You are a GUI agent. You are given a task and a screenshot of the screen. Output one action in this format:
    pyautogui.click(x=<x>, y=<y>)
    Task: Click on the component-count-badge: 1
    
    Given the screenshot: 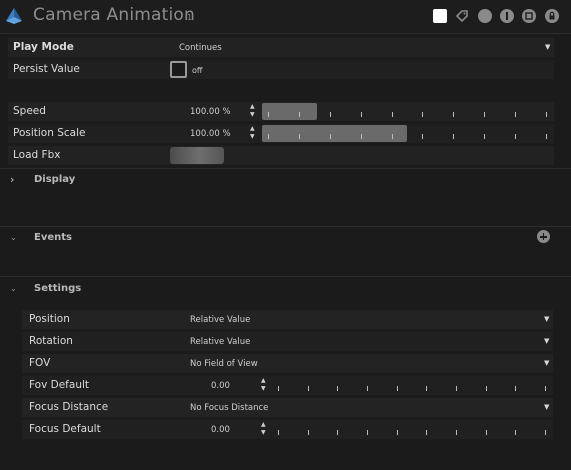 What is the action you would take?
    pyautogui.click(x=190, y=17)
    